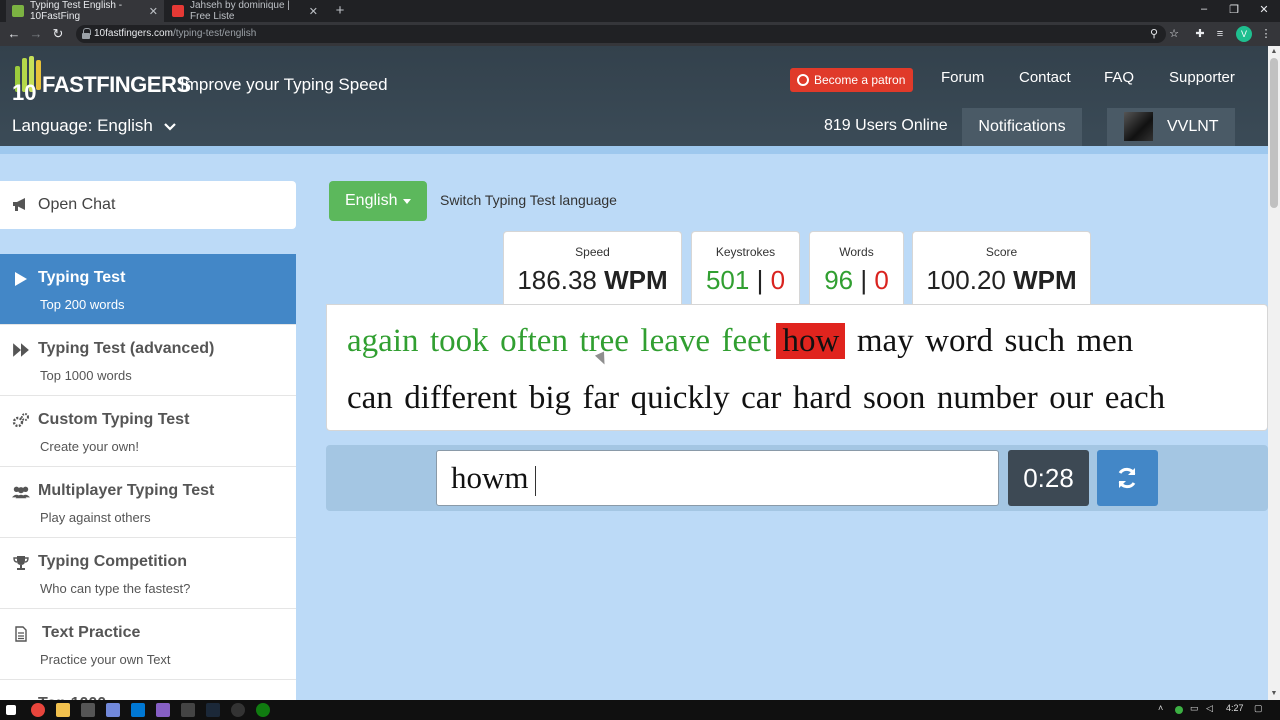  Describe the element at coordinates (148, 289) in the screenshot. I see `sidebar-item-typing-test: Typing Test Top 200 words` at that location.